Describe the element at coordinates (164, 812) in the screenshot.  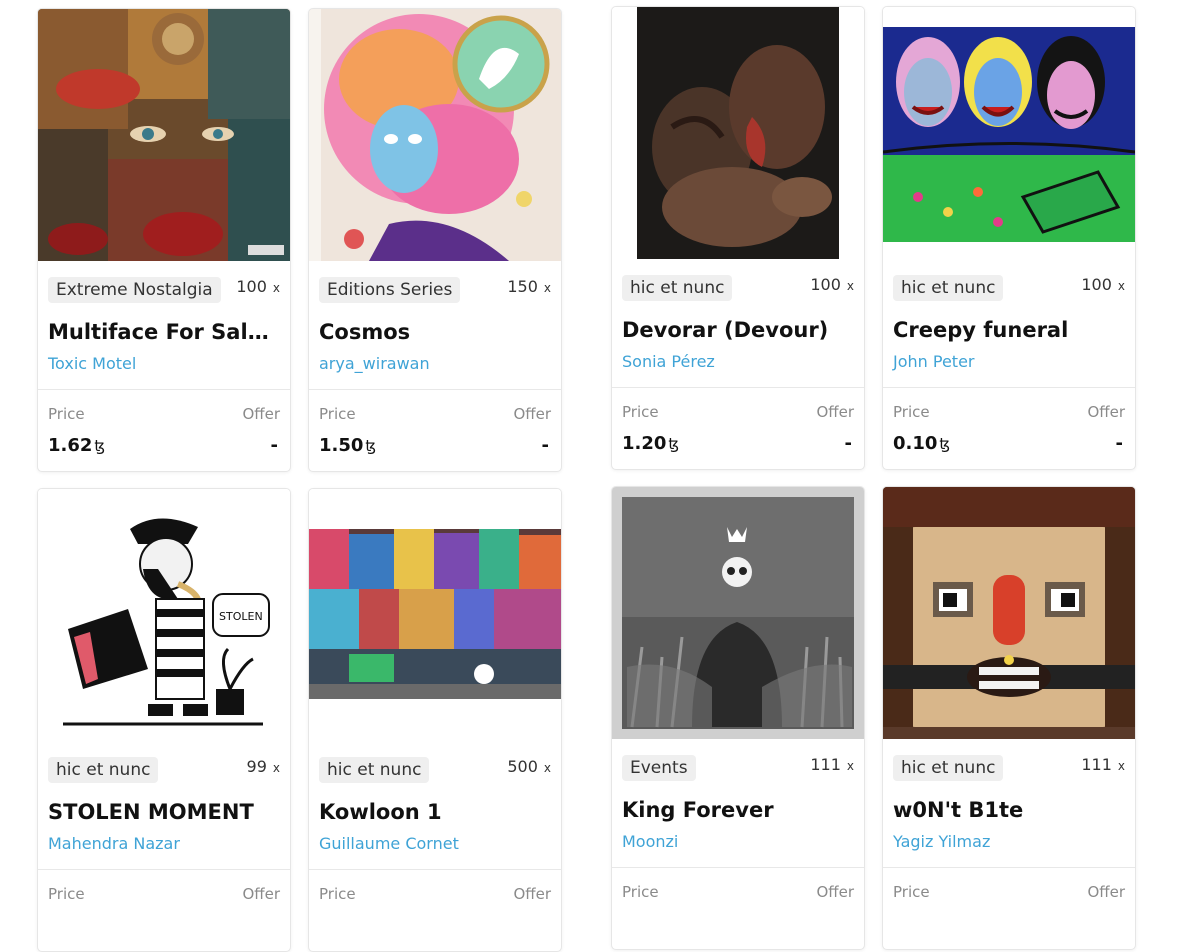
I see `artwork-title: STOLEN MOMENT` at that location.